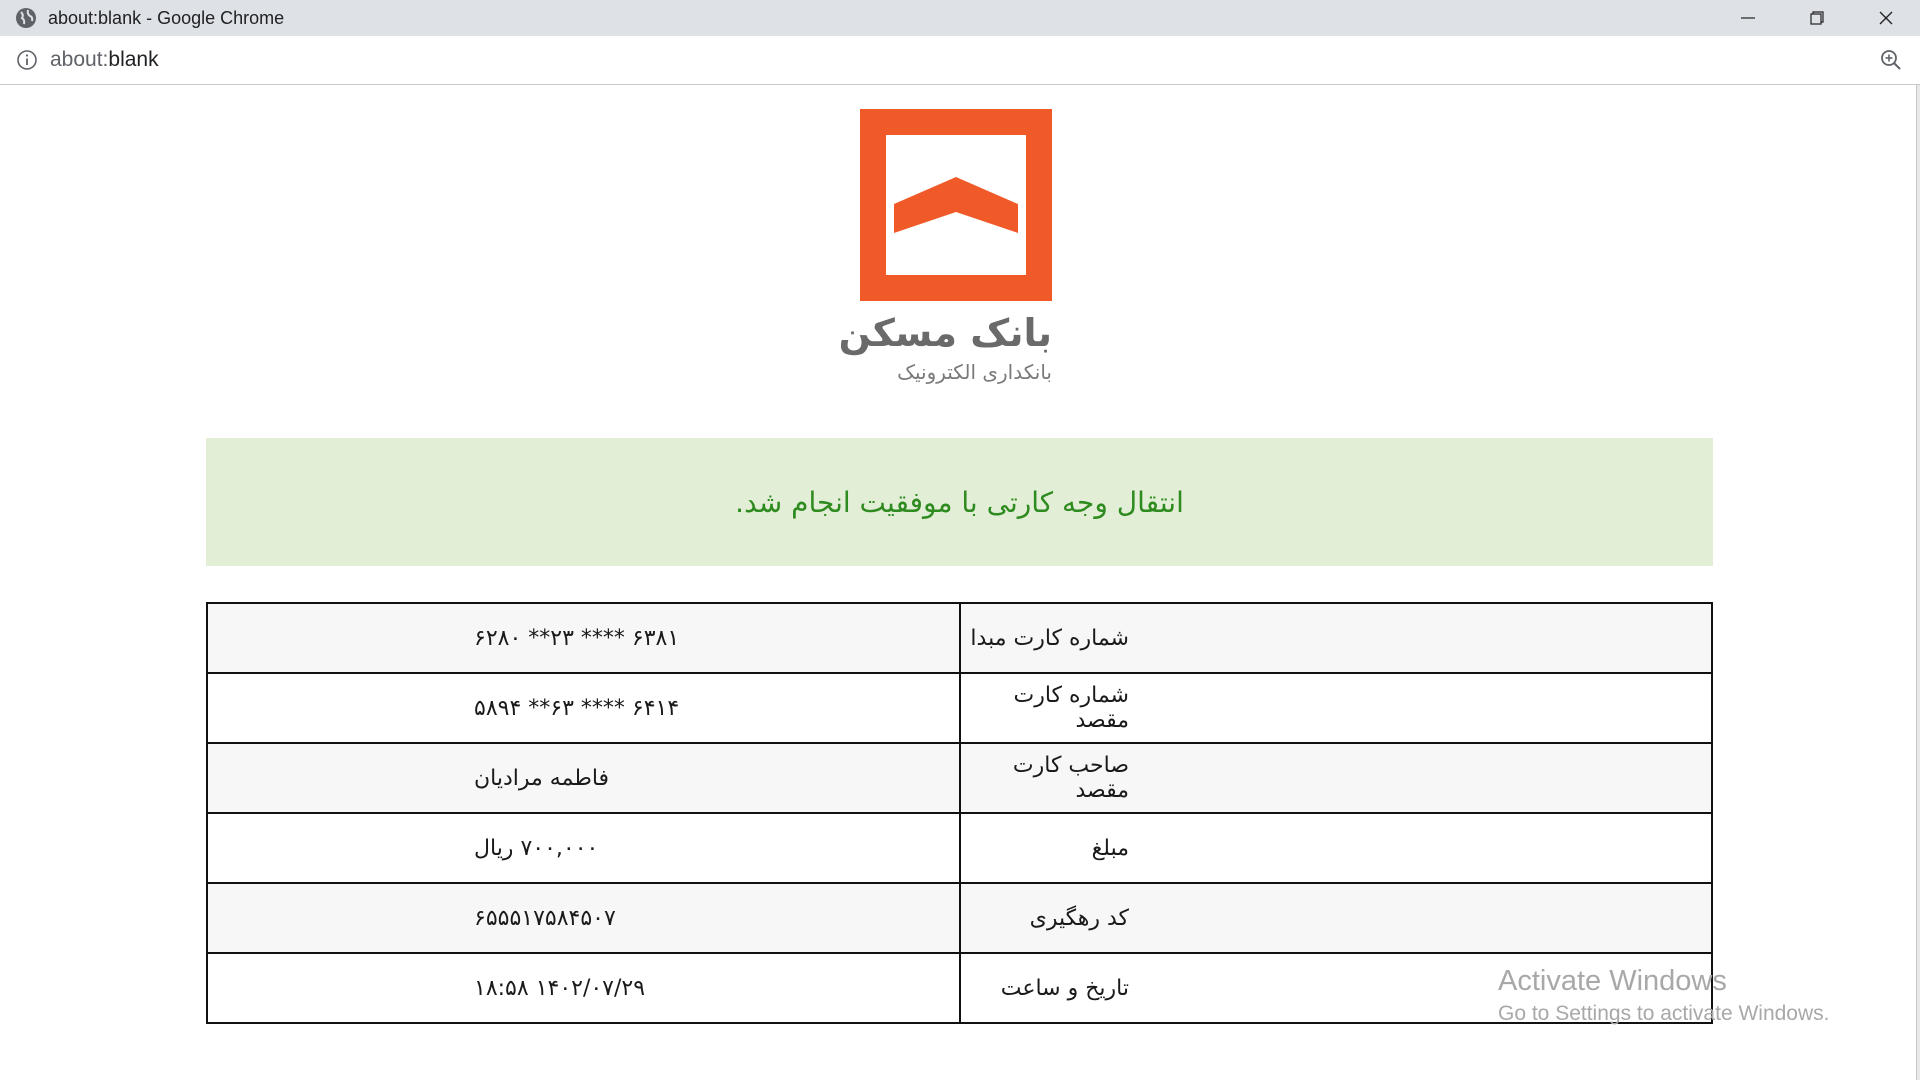  What do you see at coordinates (1918, 582) in the screenshot?
I see `page-scrollbar` at bounding box center [1918, 582].